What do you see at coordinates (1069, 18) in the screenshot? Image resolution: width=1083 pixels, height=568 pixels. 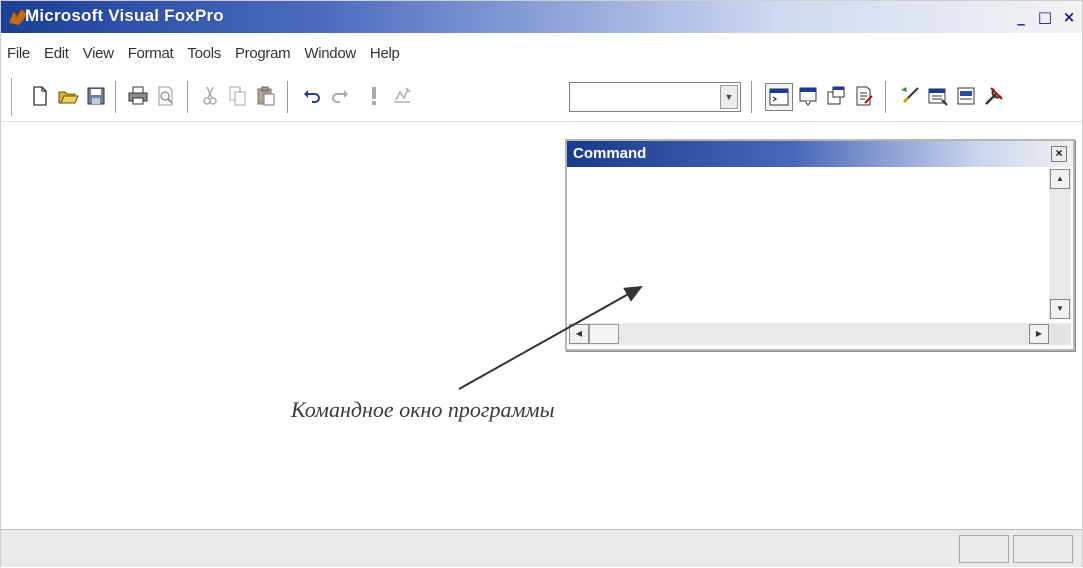 I see `close-button: ×` at bounding box center [1069, 18].